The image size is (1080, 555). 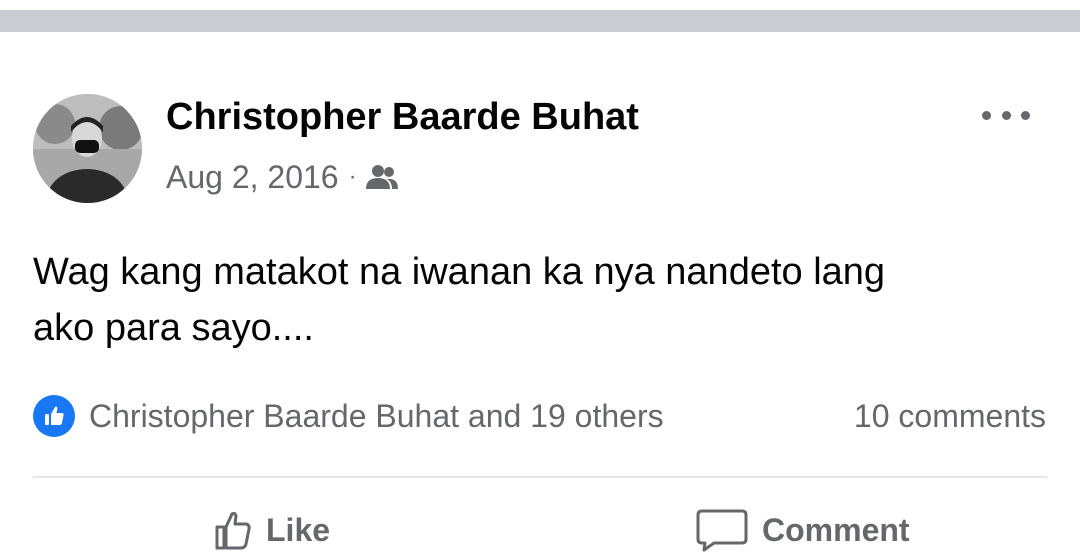 I want to click on comments-count: 10 comments, so click(x=950, y=416).